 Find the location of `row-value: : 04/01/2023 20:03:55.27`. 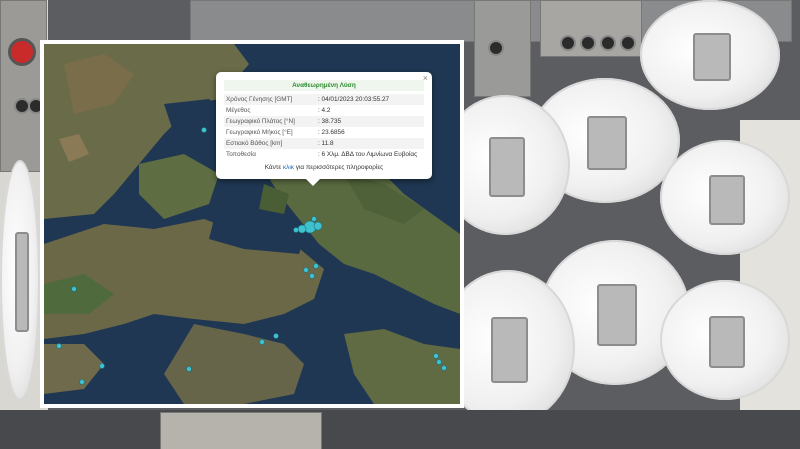

row-value: : 04/01/2023 20:03:55.27 is located at coordinates (370, 99).